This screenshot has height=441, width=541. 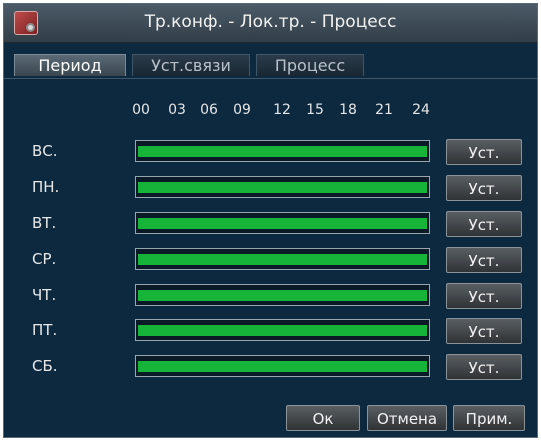 What do you see at coordinates (315, 110) in the screenshot?
I see `hour-tick-label: 15` at bounding box center [315, 110].